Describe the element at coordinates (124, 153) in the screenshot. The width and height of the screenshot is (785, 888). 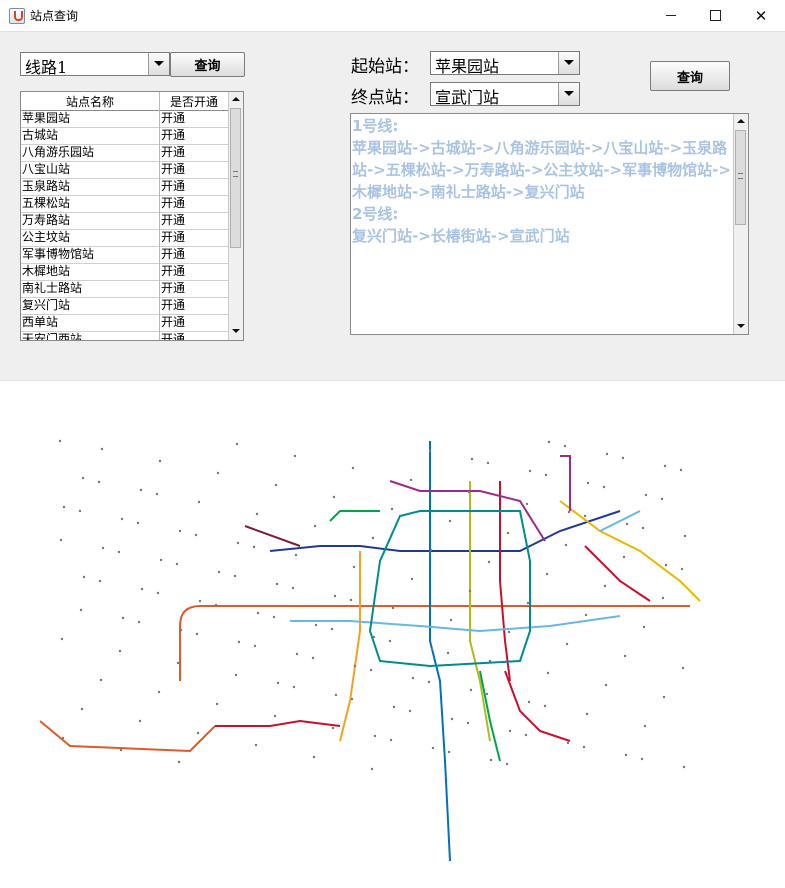
I see `table-row: 八角游乐园站 开通` at that location.